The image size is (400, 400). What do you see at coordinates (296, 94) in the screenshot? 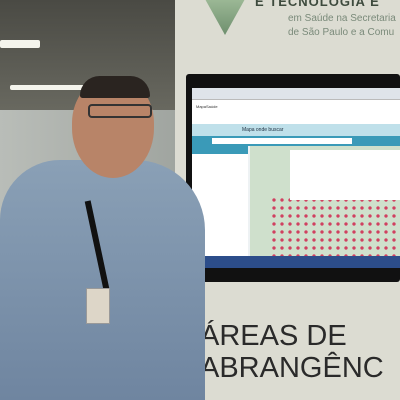
I see `browser-url-bar` at bounding box center [296, 94].